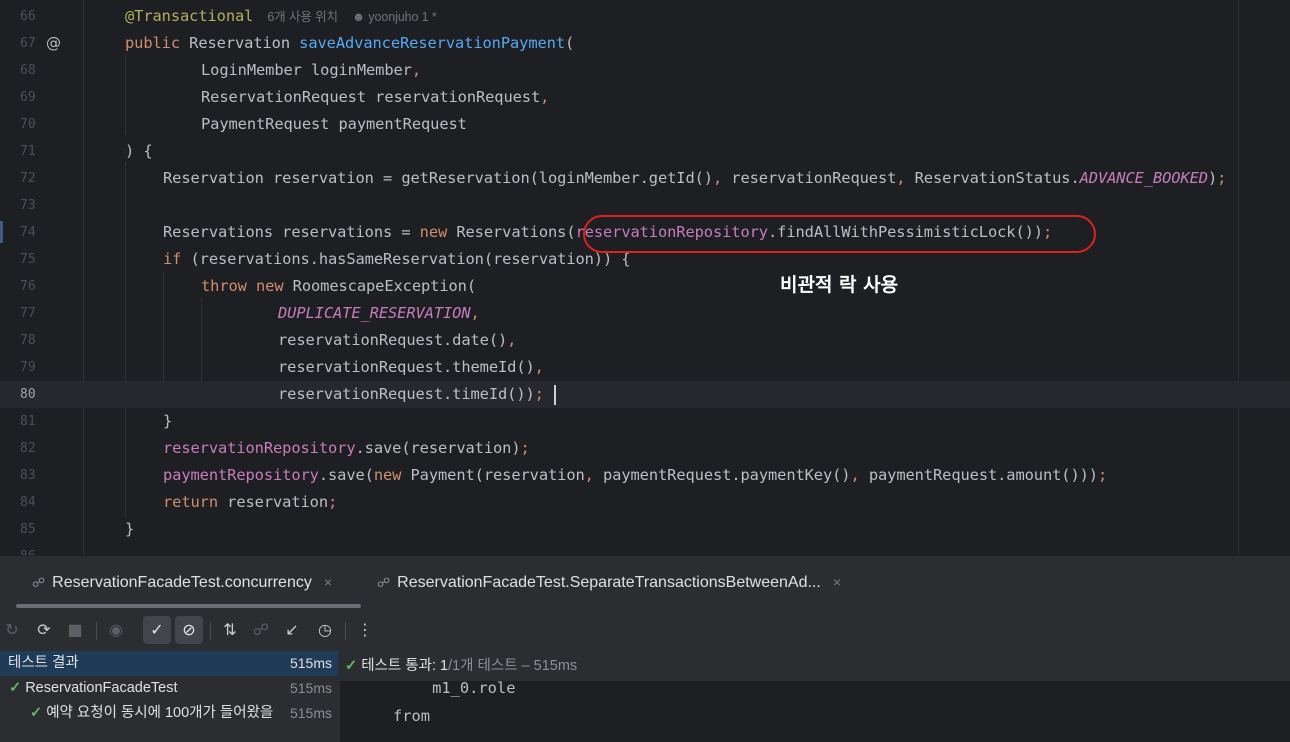  Describe the element at coordinates (261, 630) in the screenshot. I see `import-tests-icon: ☍` at that location.